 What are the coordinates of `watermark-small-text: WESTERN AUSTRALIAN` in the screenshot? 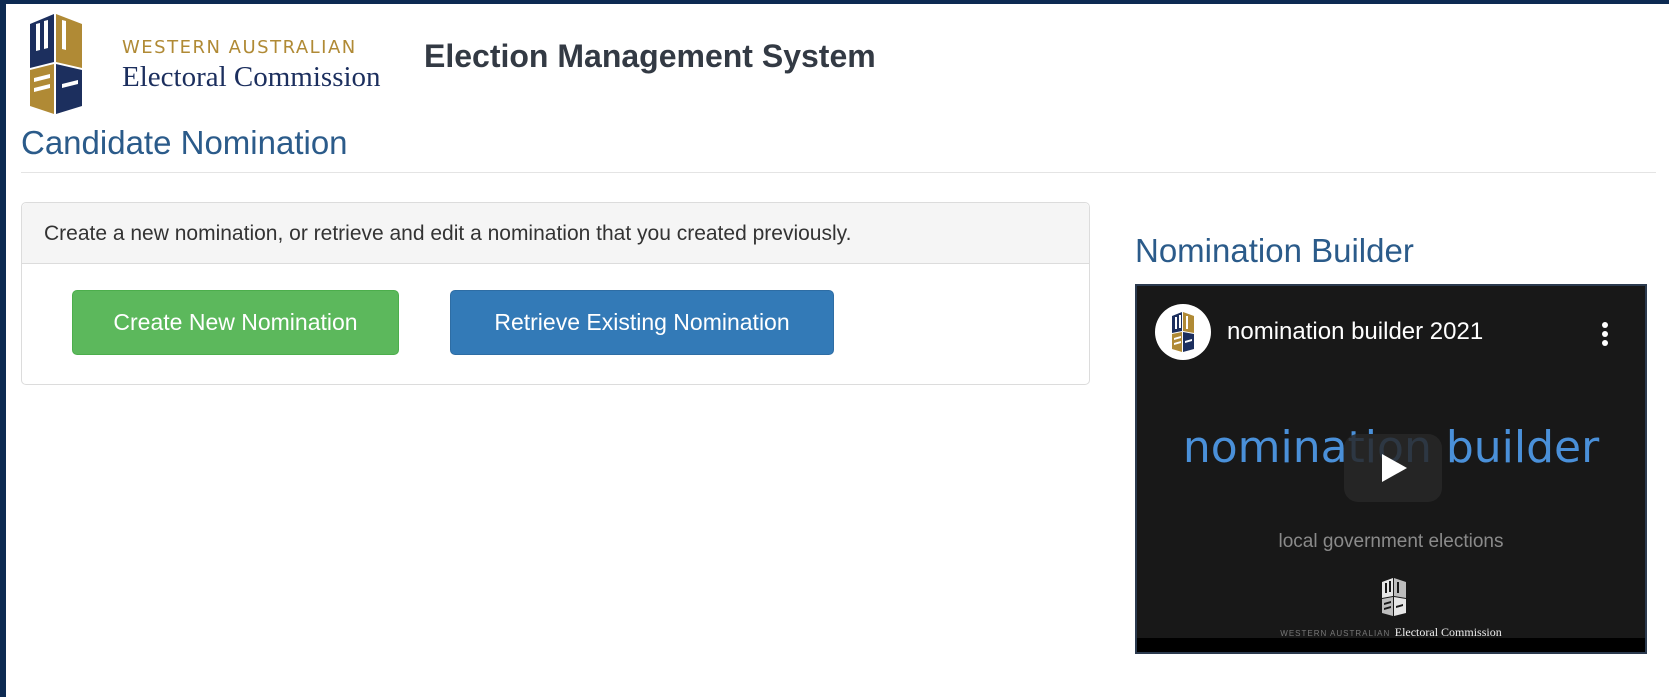 It's located at (1335, 633).